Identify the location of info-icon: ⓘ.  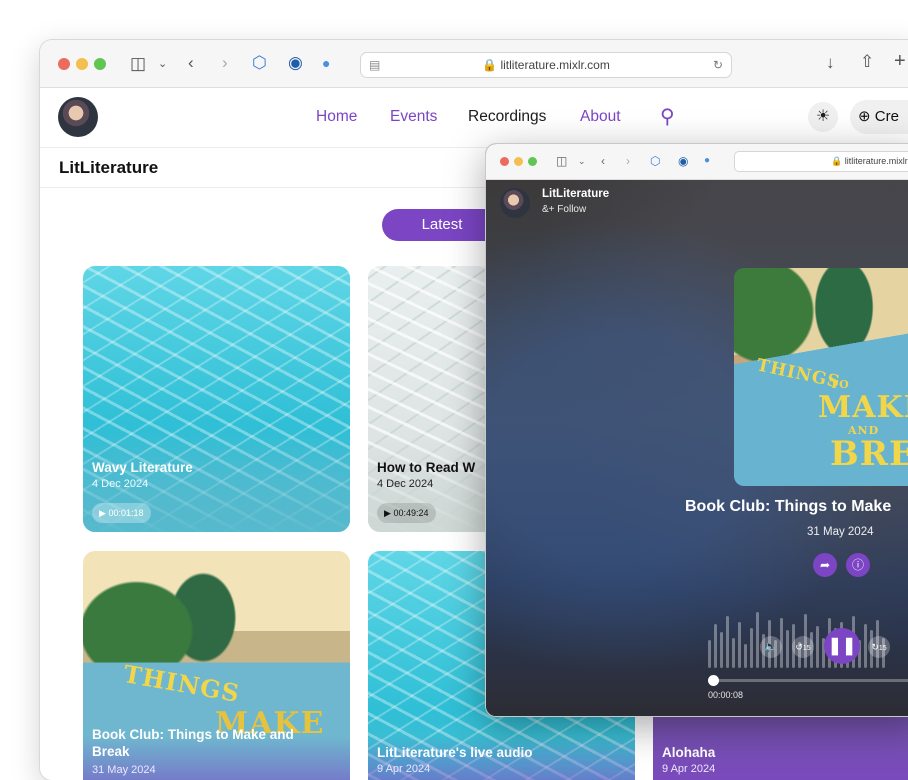
(857, 565).